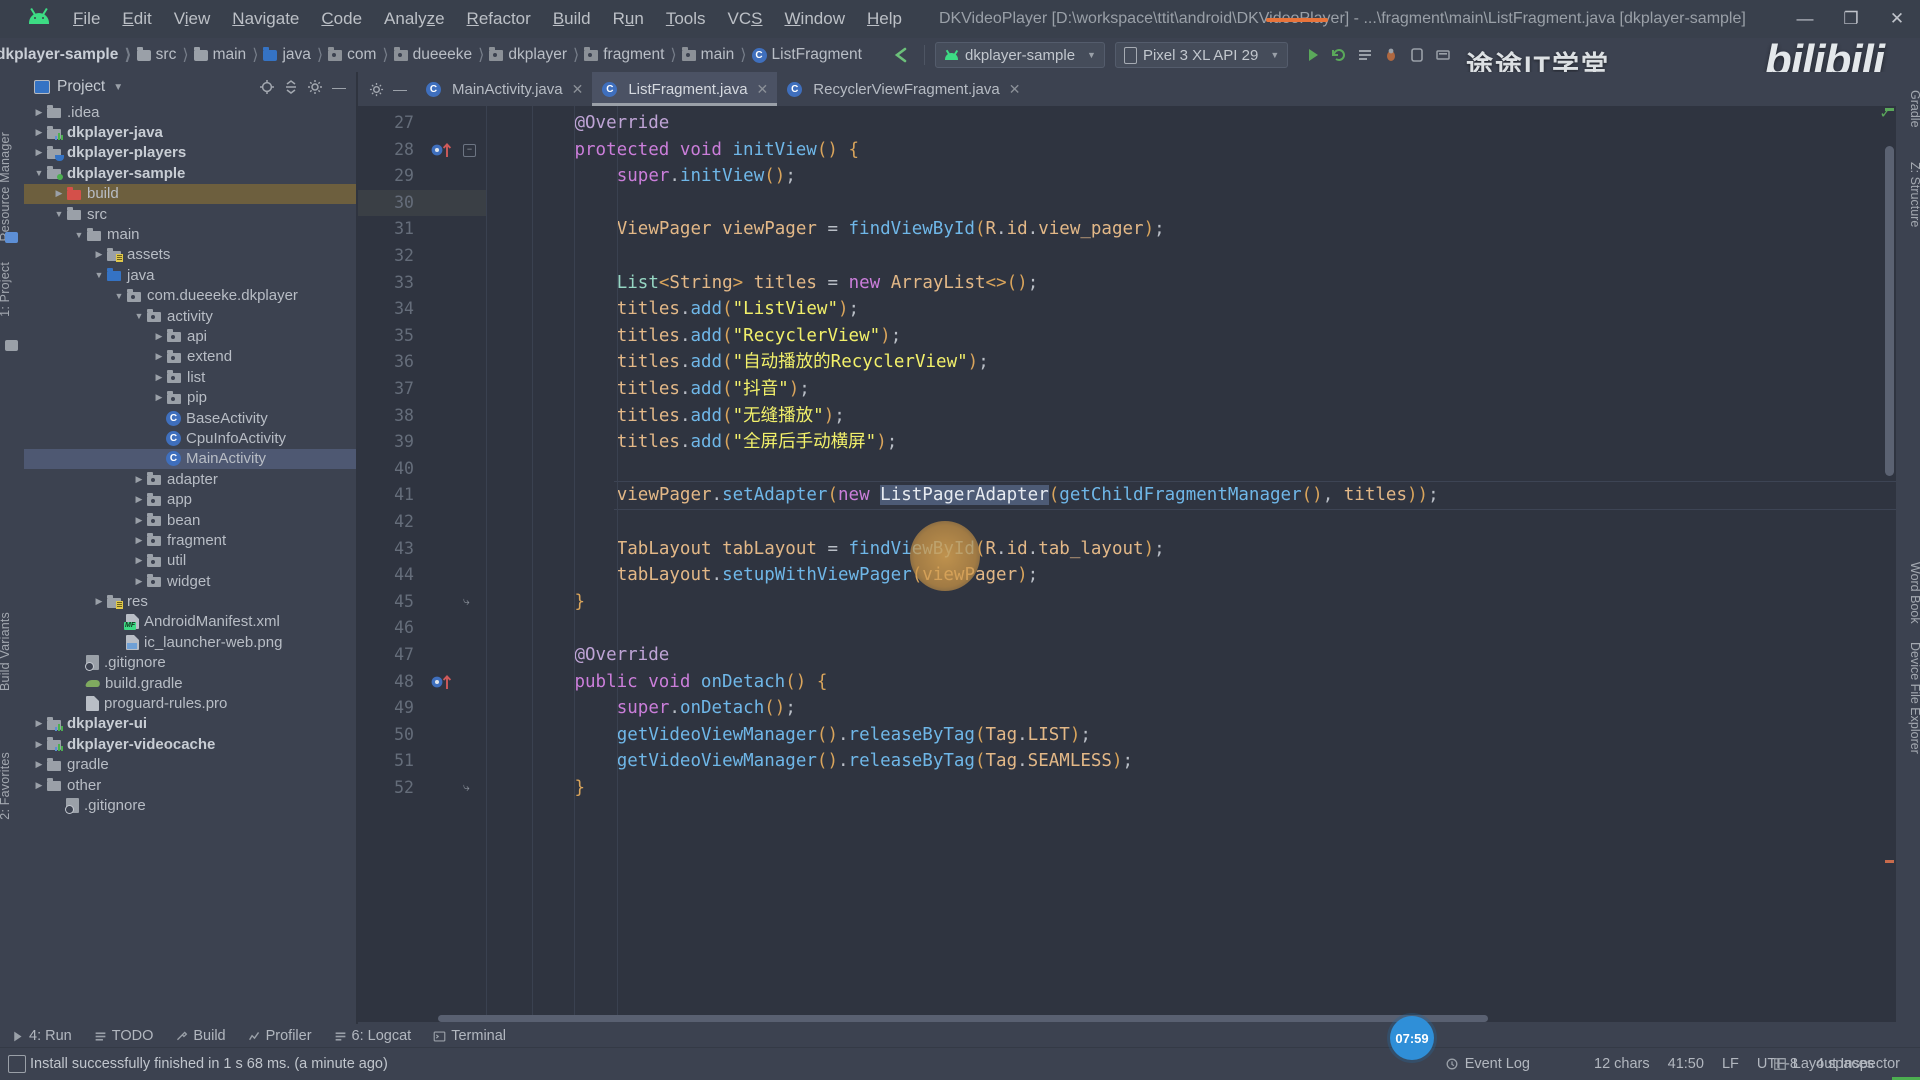  What do you see at coordinates (441, 55) in the screenshot?
I see `breadcrumb-item-dueeeke: dueeeke ⟩` at bounding box center [441, 55].